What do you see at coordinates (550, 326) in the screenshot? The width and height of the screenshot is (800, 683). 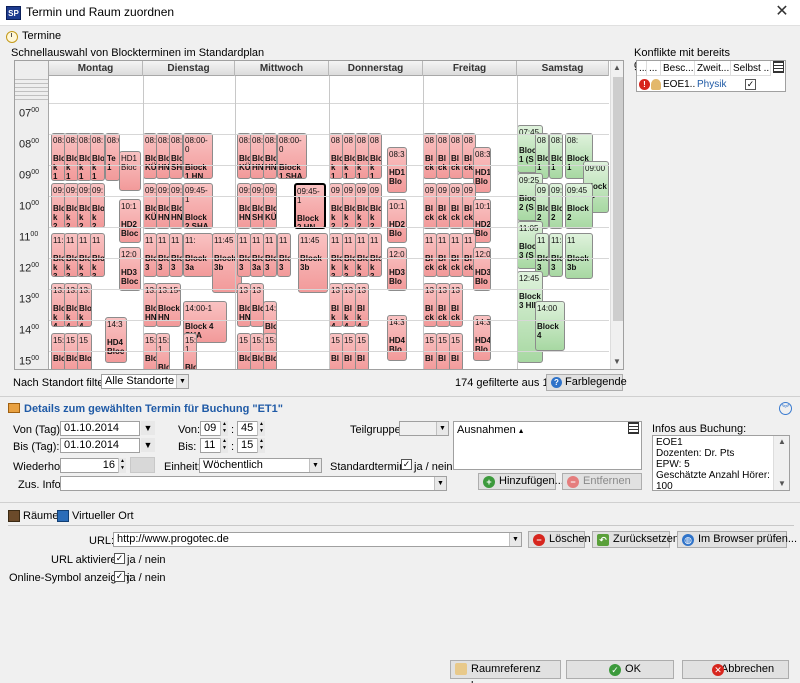 I see `schedule-block: 14:00 Block 4` at bounding box center [550, 326].